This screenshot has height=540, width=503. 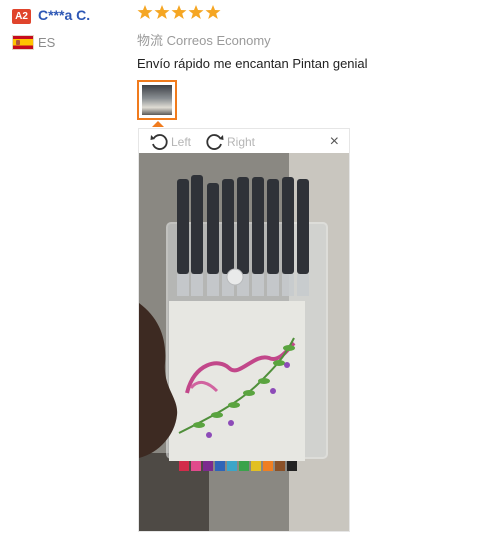 What do you see at coordinates (252, 63) in the screenshot?
I see `review-text: Envío rápido me encantan Pintan genial` at bounding box center [252, 63].